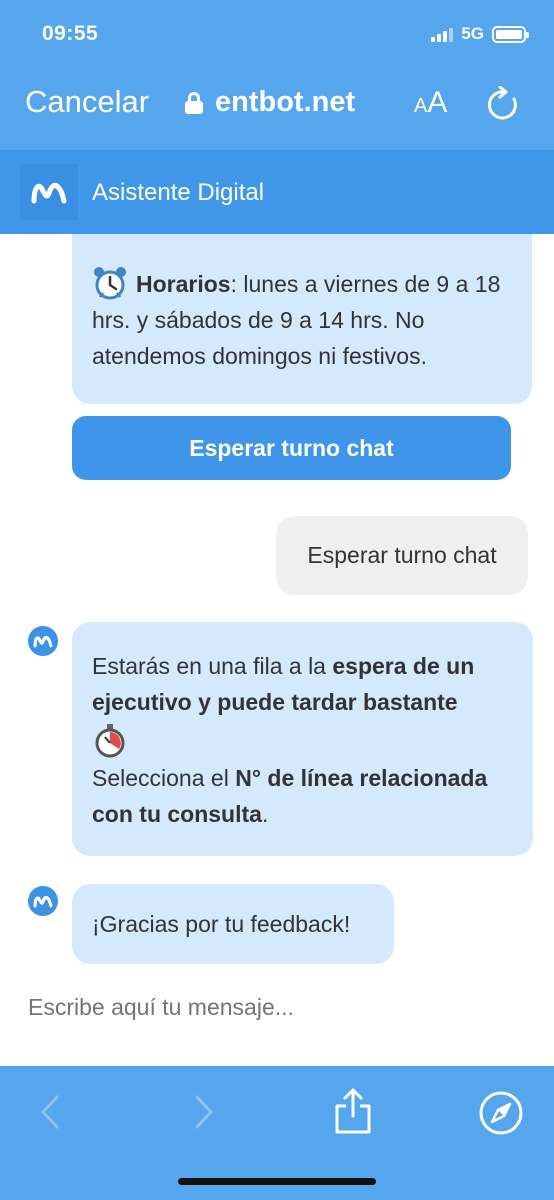 This screenshot has height=1200, width=554. What do you see at coordinates (70, 33) in the screenshot?
I see `status-time: 09:55` at bounding box center [70, 33].